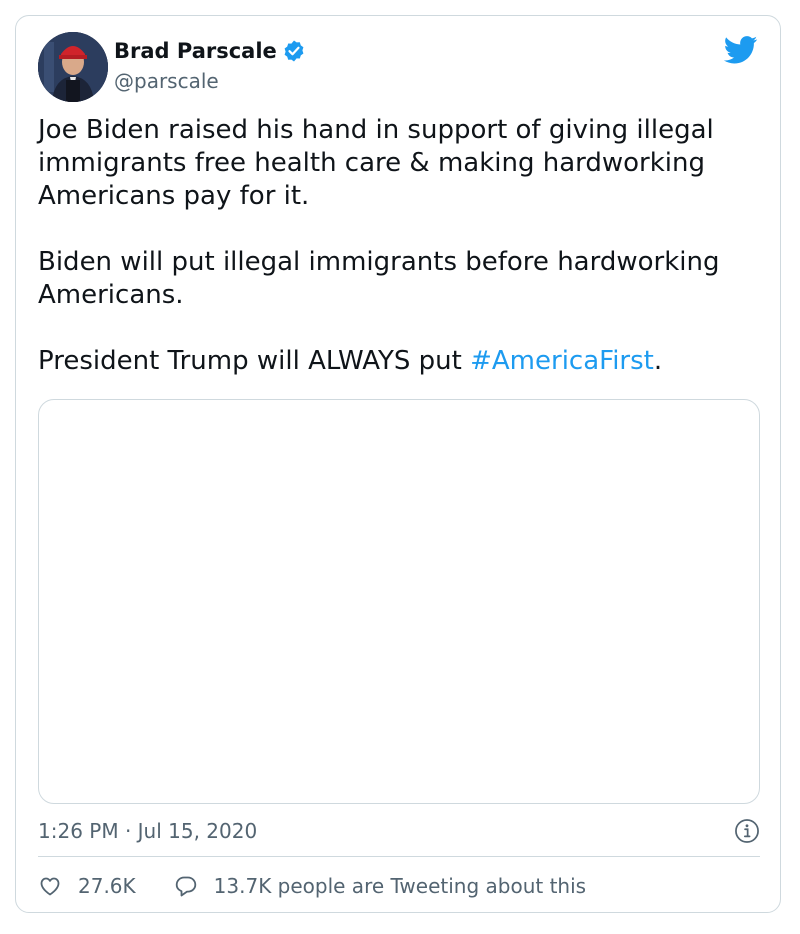  I want to click on author-name-row: Brad Parscale, so click(210, 51).